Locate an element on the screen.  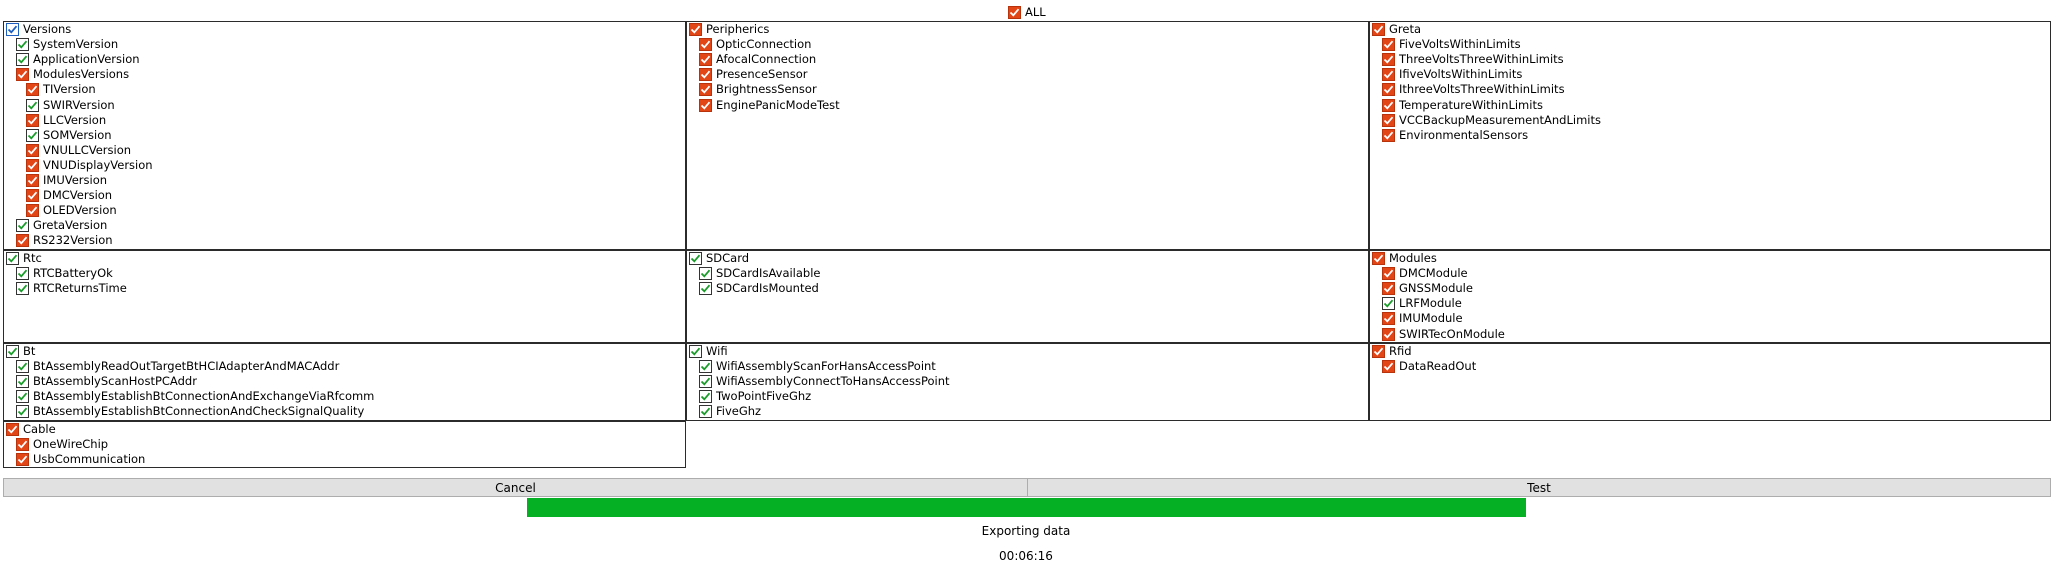
test-item: LLCVersion is located at coordinates (66, 120).